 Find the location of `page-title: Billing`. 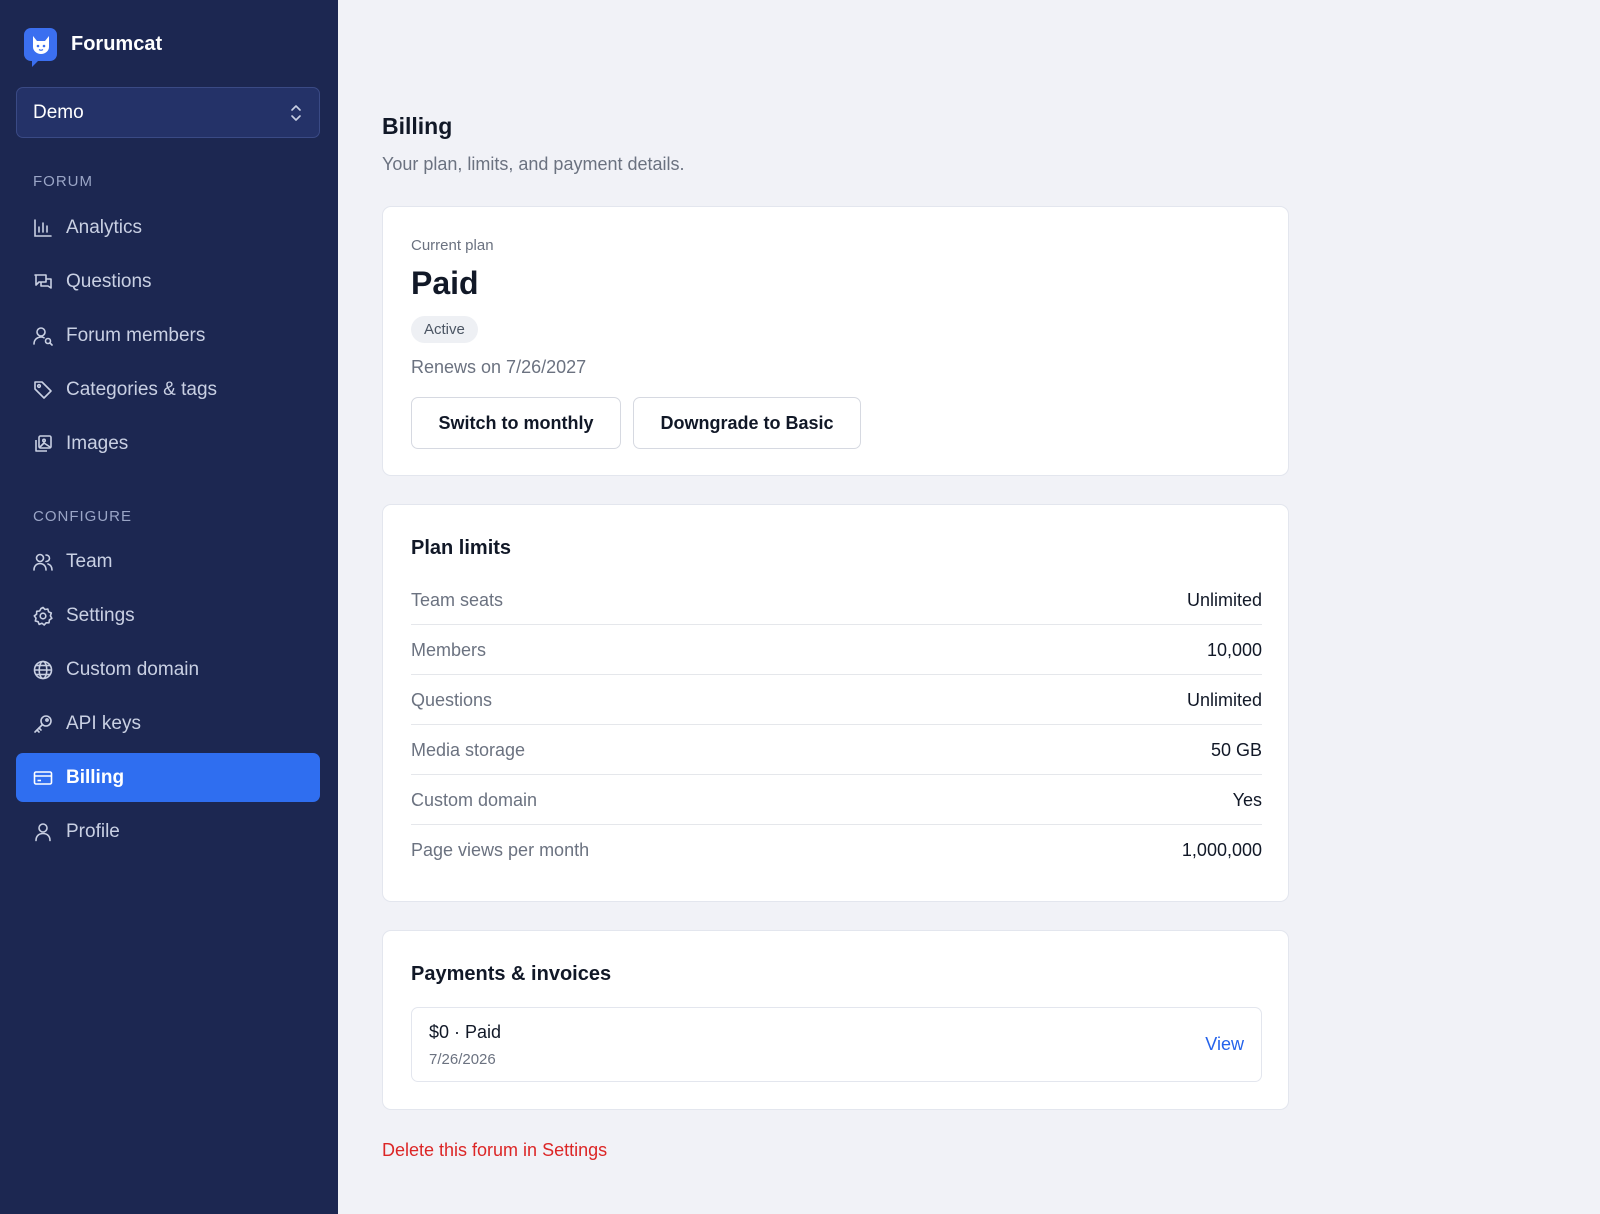

page-title: Billing is located at coordinates (417, 126).